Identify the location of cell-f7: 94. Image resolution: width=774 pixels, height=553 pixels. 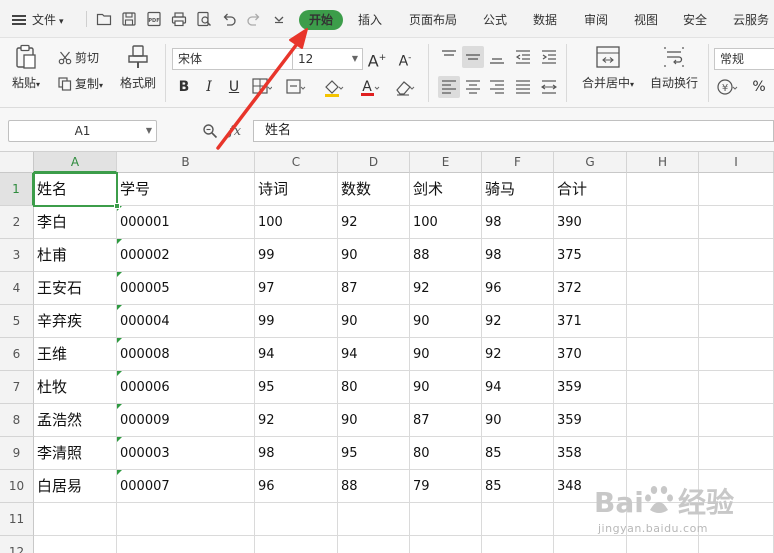
(518, 387).